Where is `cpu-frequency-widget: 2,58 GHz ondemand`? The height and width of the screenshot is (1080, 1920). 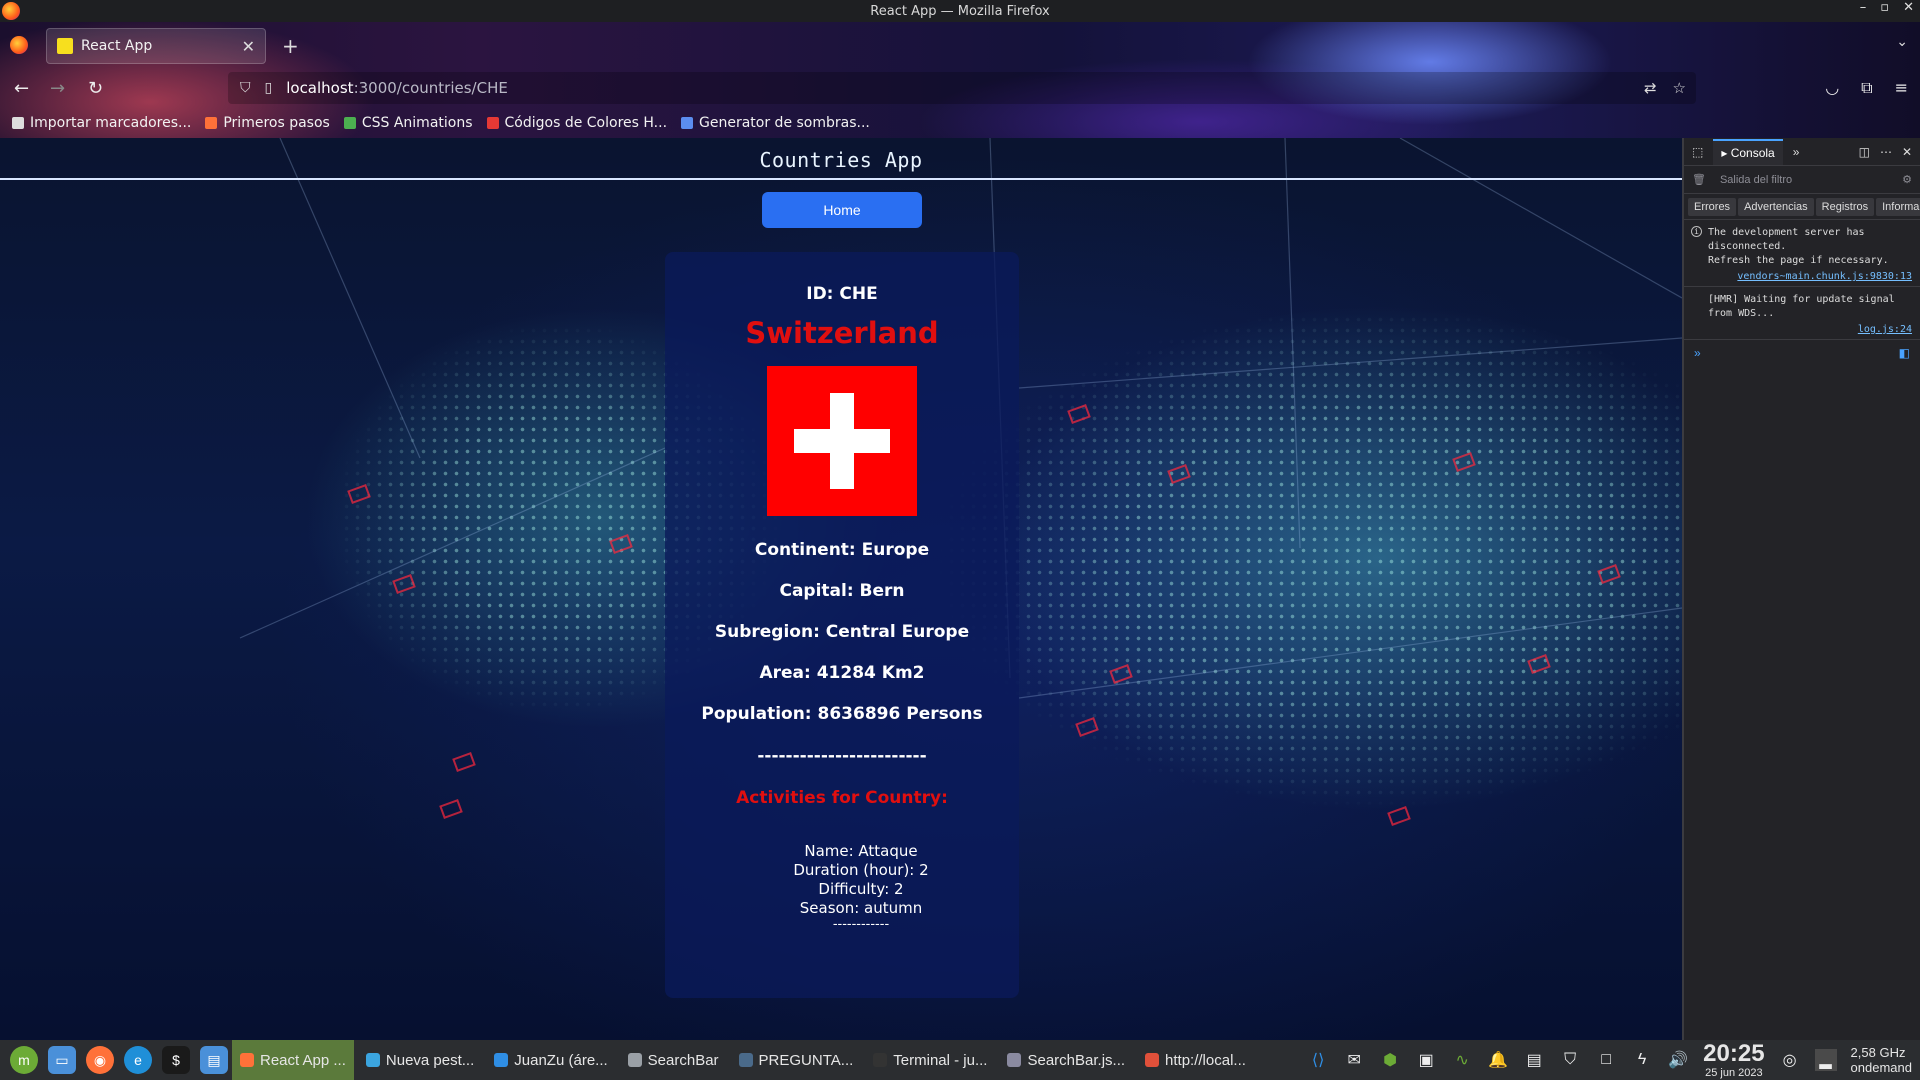
cpu-frequency-widget: 2,58 GHz ondemand is located at coordinates (1881, 1060).